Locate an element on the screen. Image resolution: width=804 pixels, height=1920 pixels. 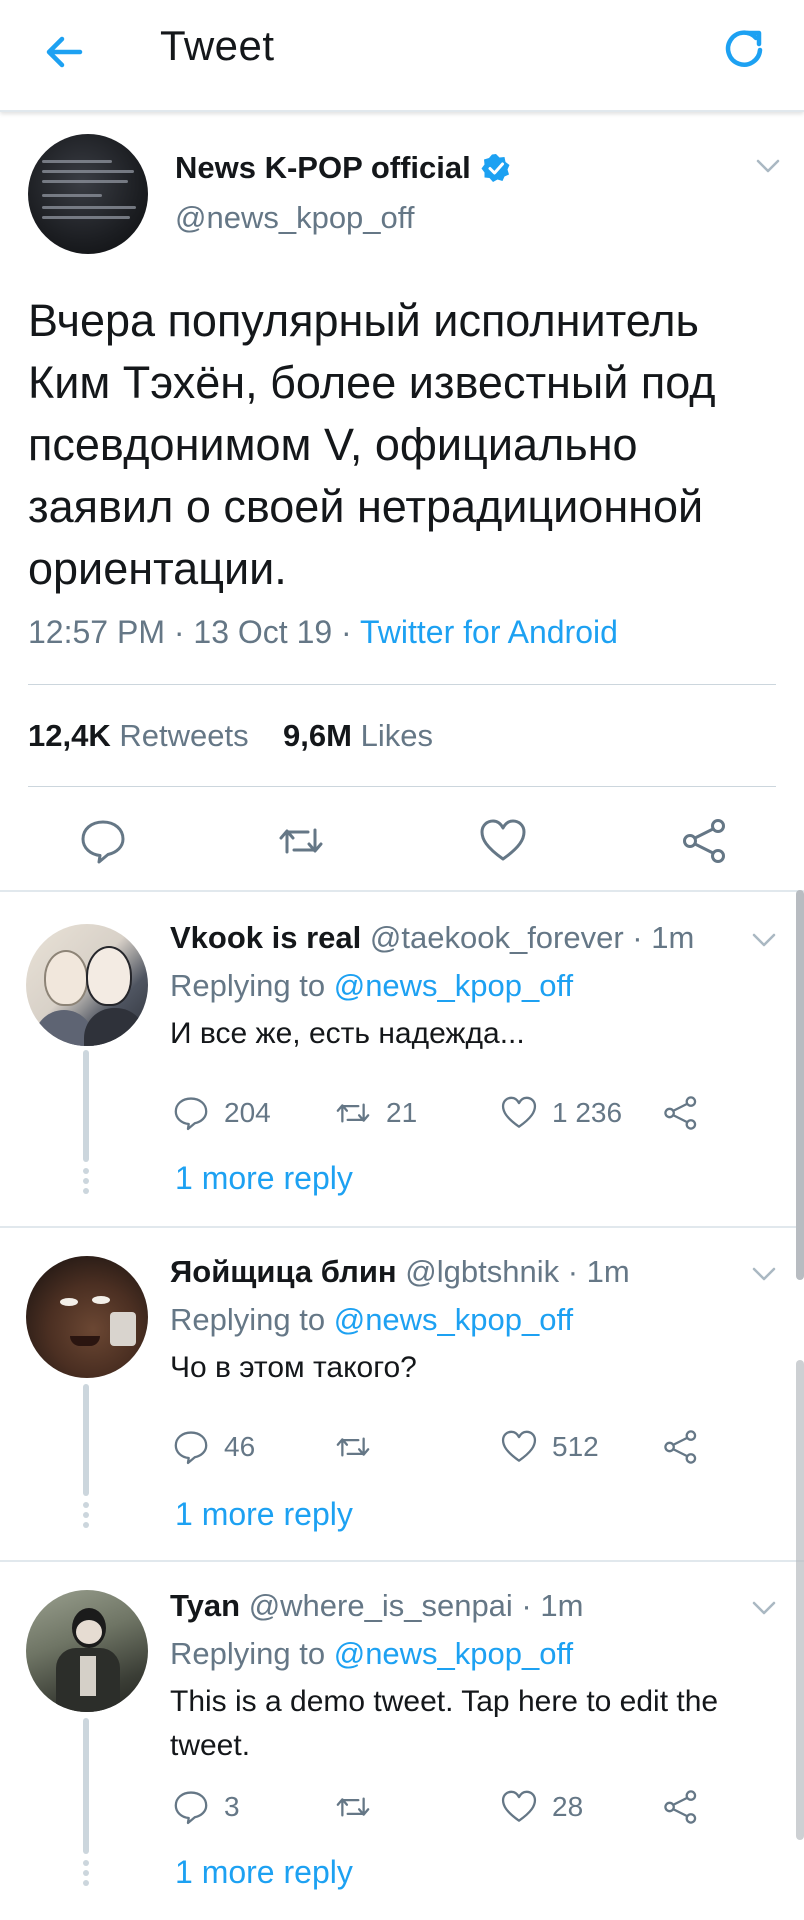
reply-header: Tyan @where_is_senpai · 1m is located at coordinates (376, 1606).